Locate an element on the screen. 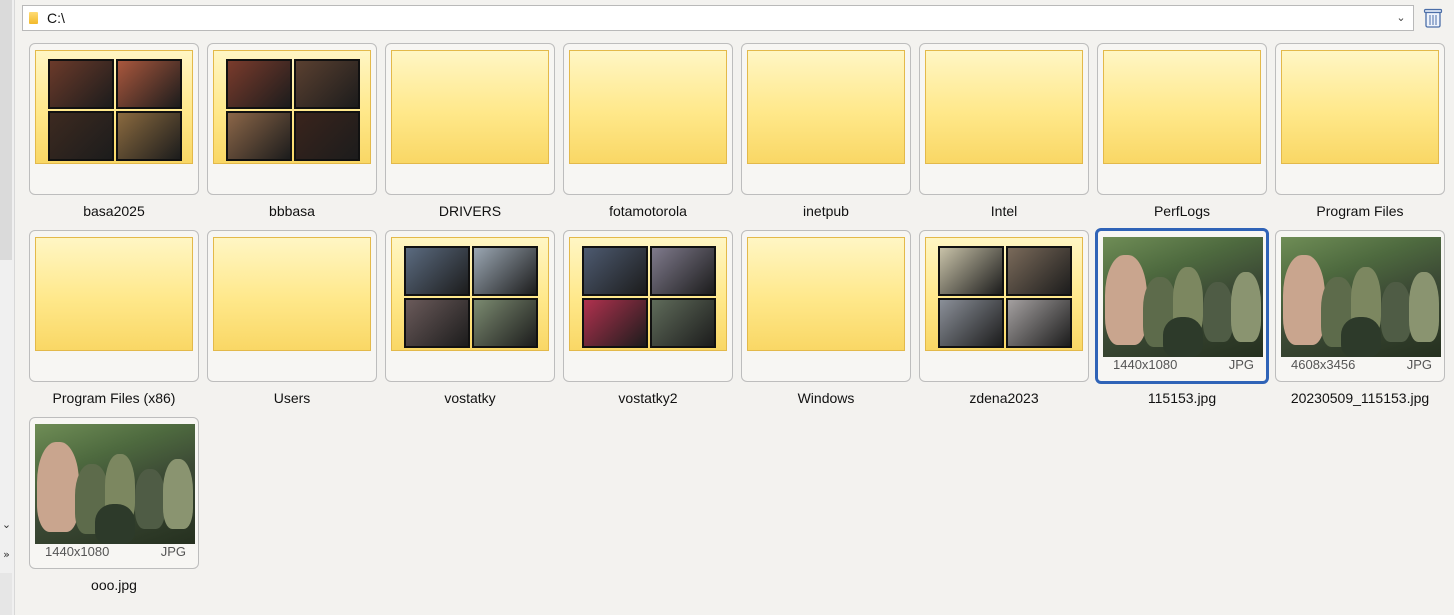 The height and width of the screenshot is (615, 1454). pane-footer is located at coordinates (6, 594).